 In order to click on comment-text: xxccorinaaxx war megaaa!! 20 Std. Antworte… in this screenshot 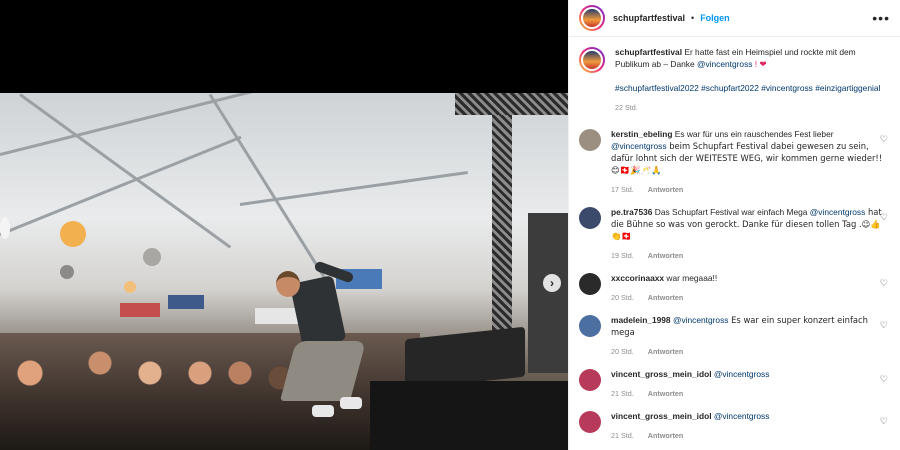, I will do `click(747, 288)`.